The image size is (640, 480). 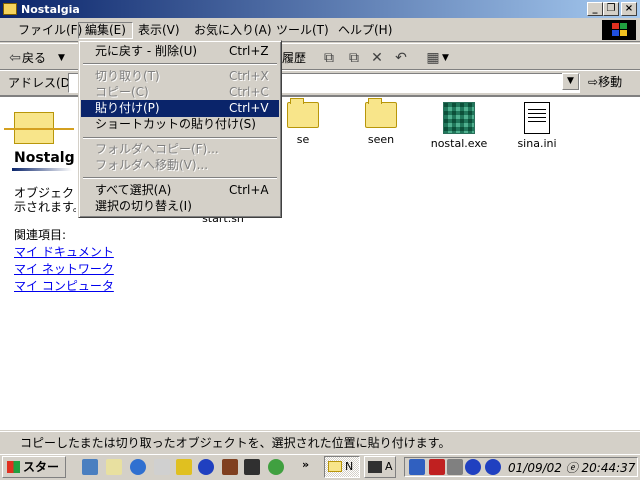 What do you see at coordinates (349, 466) in the screenshot?
I see `task-label: N` at bounding box center [349, 466].